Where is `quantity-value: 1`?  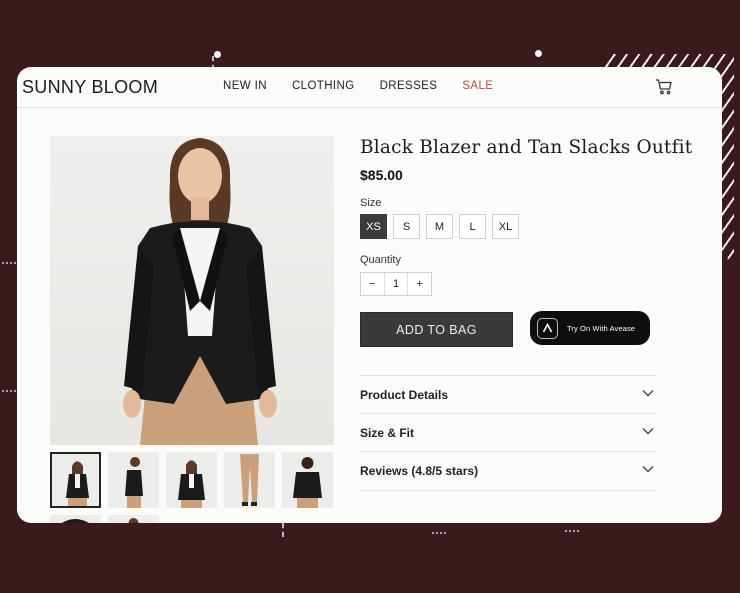 quantity-value: 1 is located at coordinates (396, 284).